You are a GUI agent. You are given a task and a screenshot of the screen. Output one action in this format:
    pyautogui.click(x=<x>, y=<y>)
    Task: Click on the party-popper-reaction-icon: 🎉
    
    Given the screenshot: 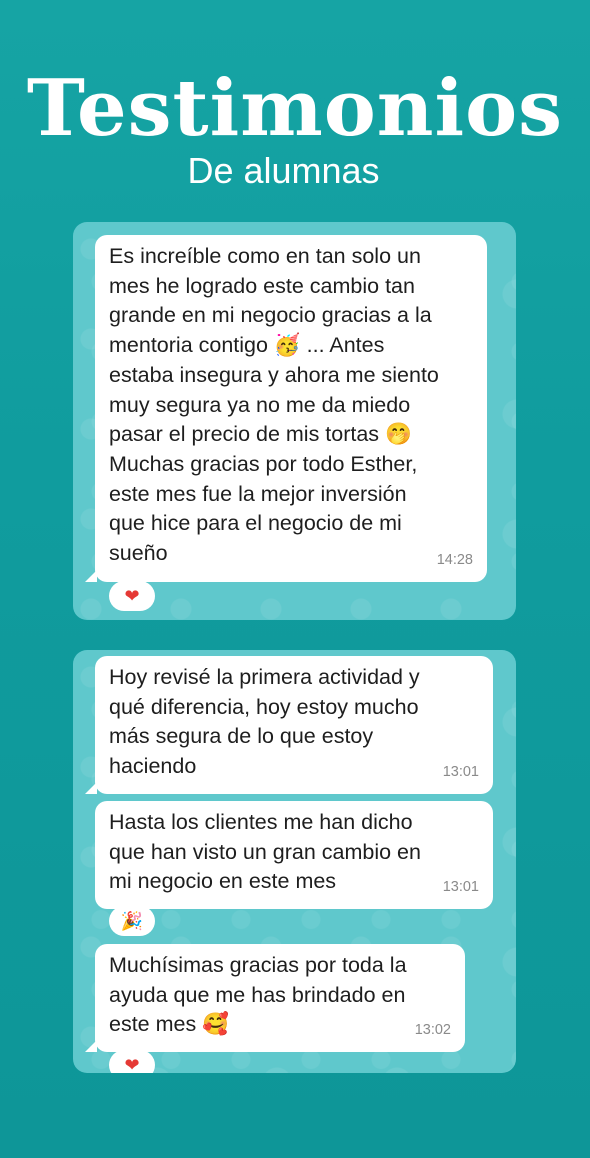 What is the action you would take?
    pyautogui.click(x=132, y=921)
    